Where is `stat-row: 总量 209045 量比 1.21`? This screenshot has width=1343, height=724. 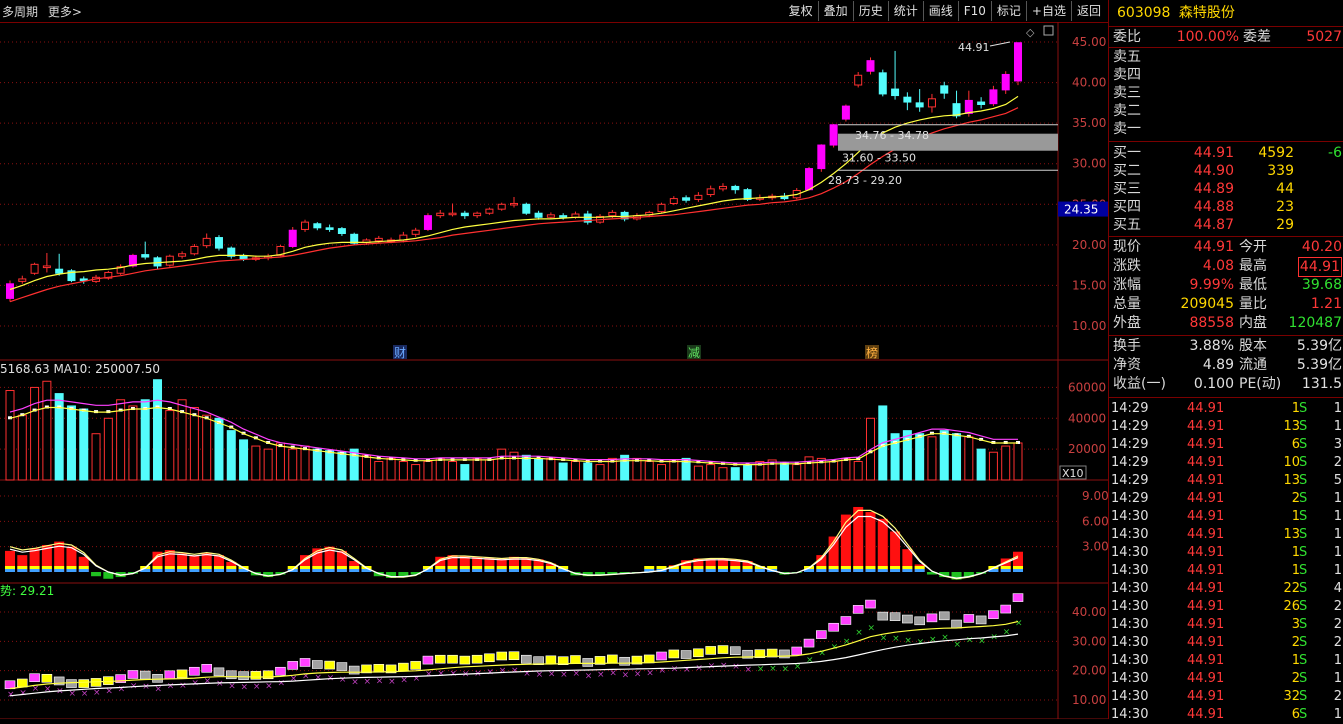 stat-row: 总量 209045 量比 1.21 is located at coordinates (1226, 304).